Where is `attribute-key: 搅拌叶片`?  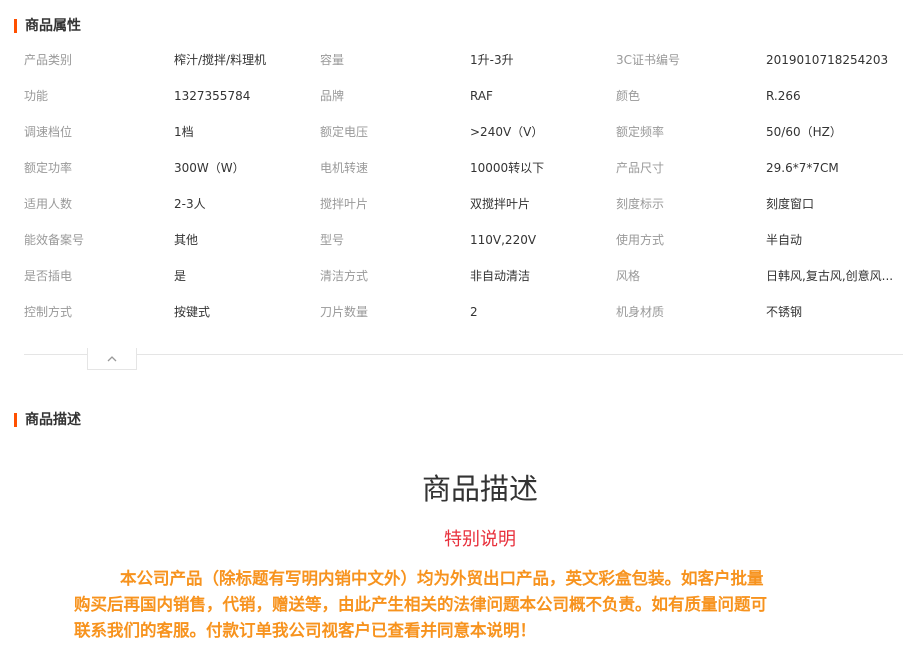
attribute-key: 搅拌叶片 is located at coordinates (344, 204).